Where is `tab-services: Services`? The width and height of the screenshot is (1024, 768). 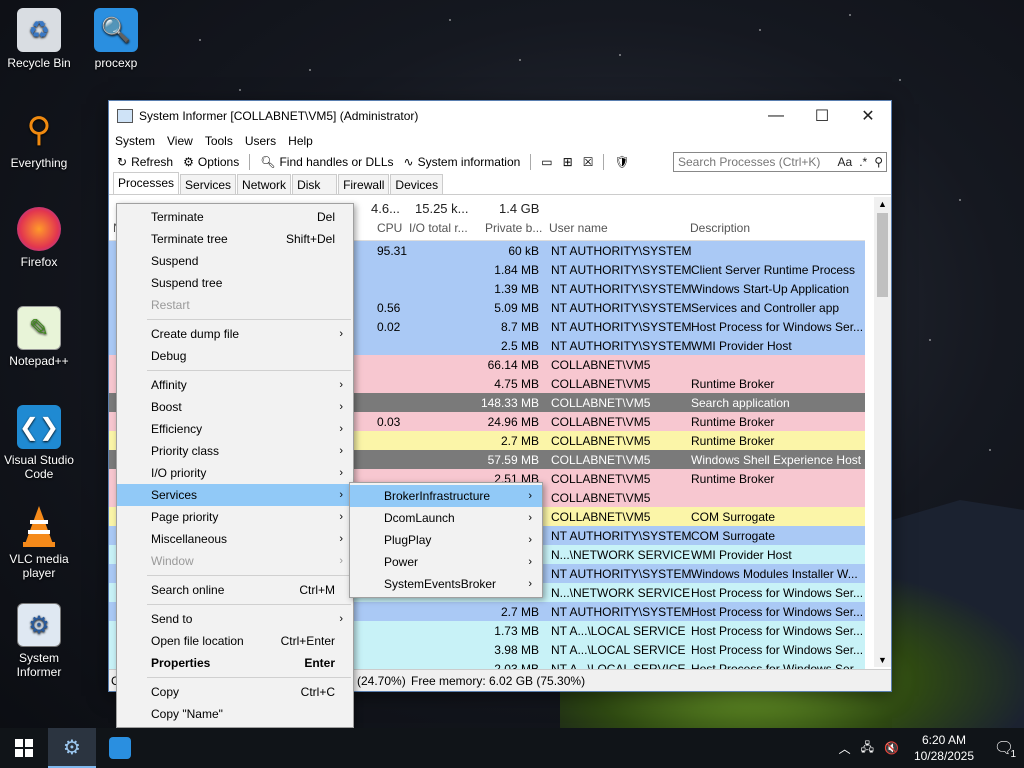 tab-services: Services is located at coordinates (208, 184).